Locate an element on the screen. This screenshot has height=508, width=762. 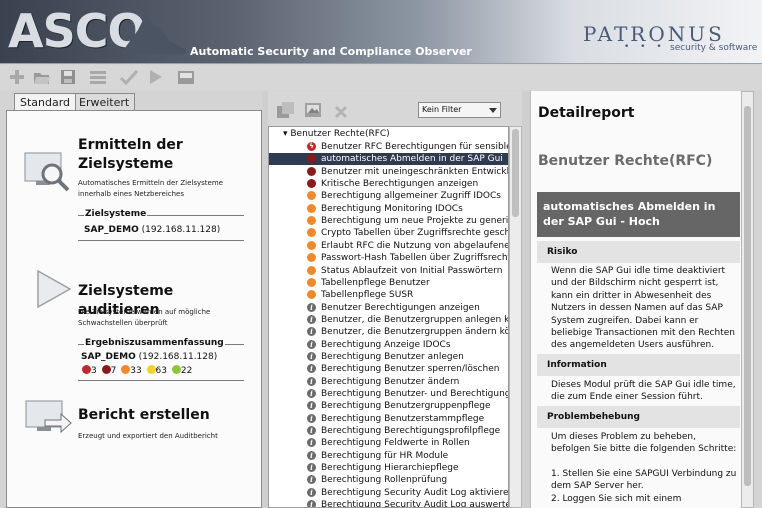
splitter-right is located at coordinates (526, 299).